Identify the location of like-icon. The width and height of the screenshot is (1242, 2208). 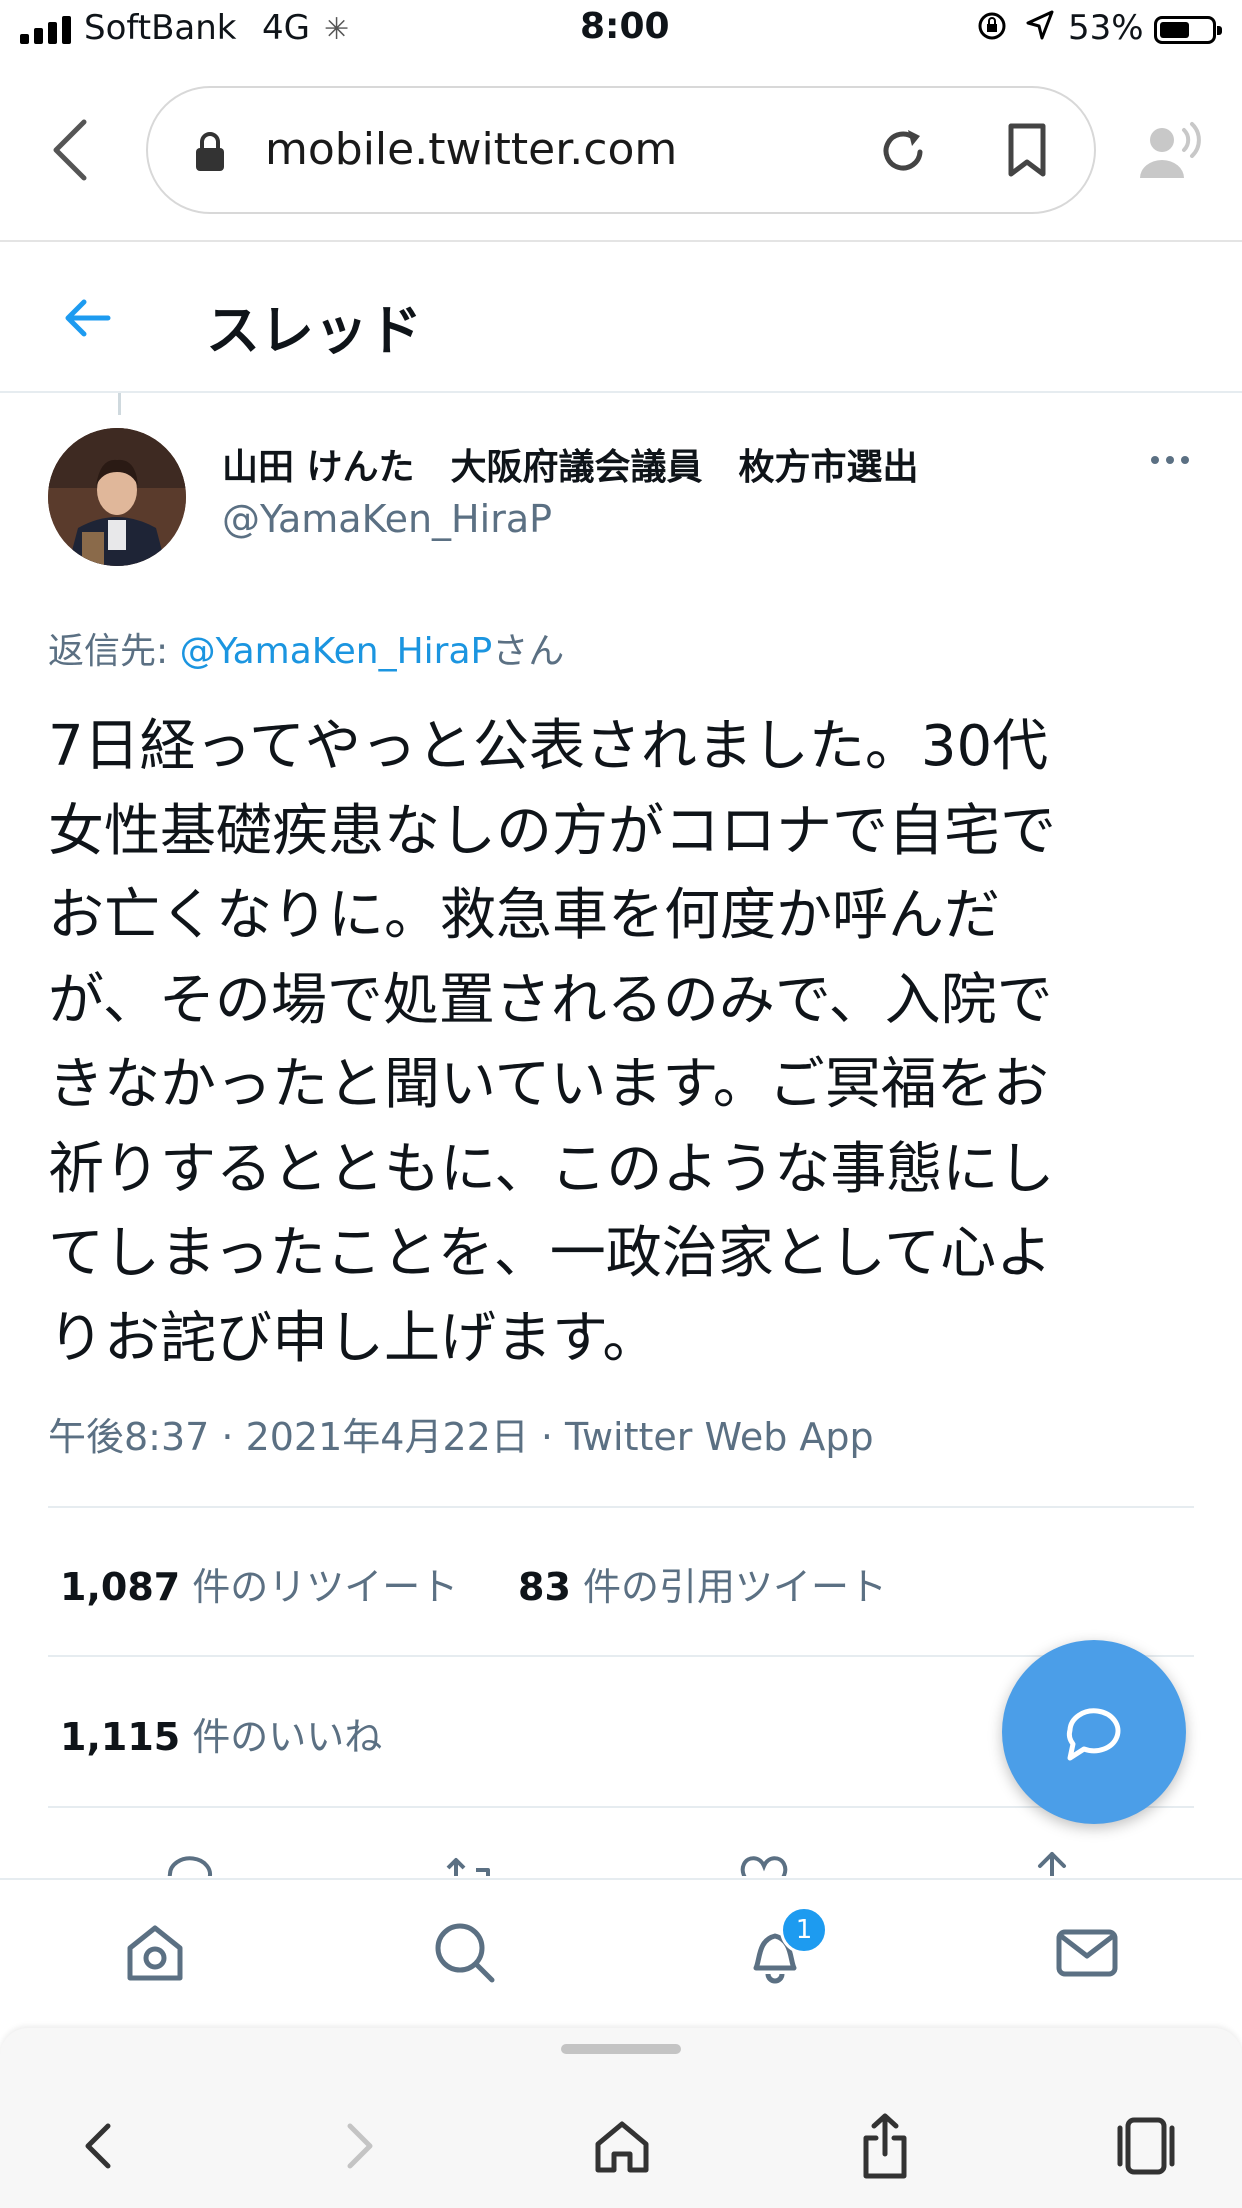
(764, 1862).